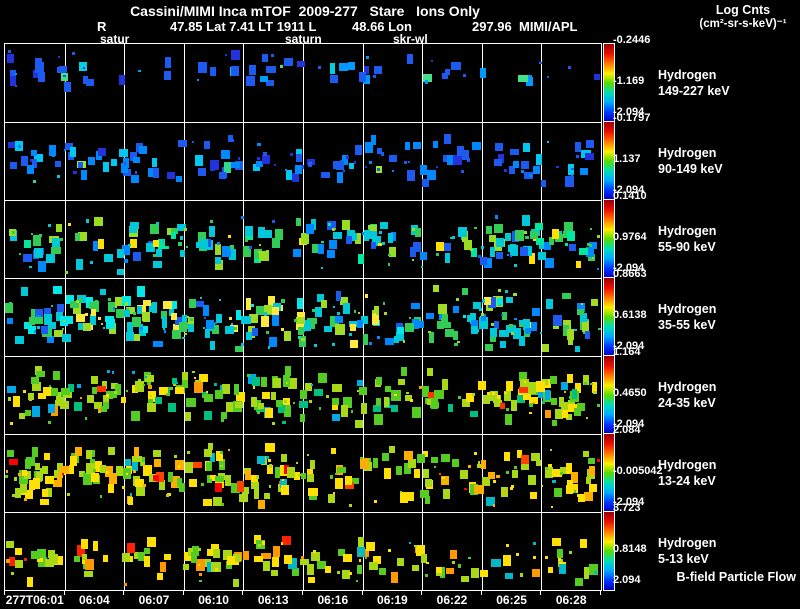 The width and height of the screenshot is (800, 609). What do you see at coordinates (627, 580) in the screenshot?
I see `colorbar-tick-bot: 2.094` at bounding box center [627, 580].